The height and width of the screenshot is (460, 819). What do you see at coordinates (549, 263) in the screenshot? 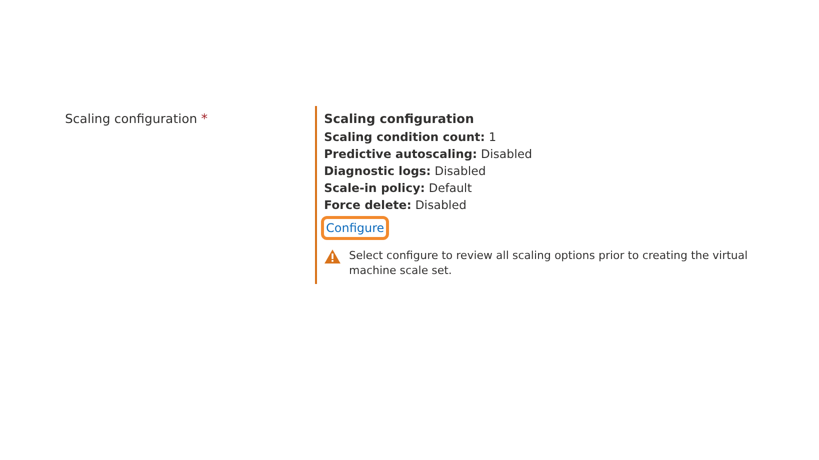
I see `warning-message: Select configure to review all scaling options prior to creating the virtual machine scale set.` at bounding box center [549, 263].